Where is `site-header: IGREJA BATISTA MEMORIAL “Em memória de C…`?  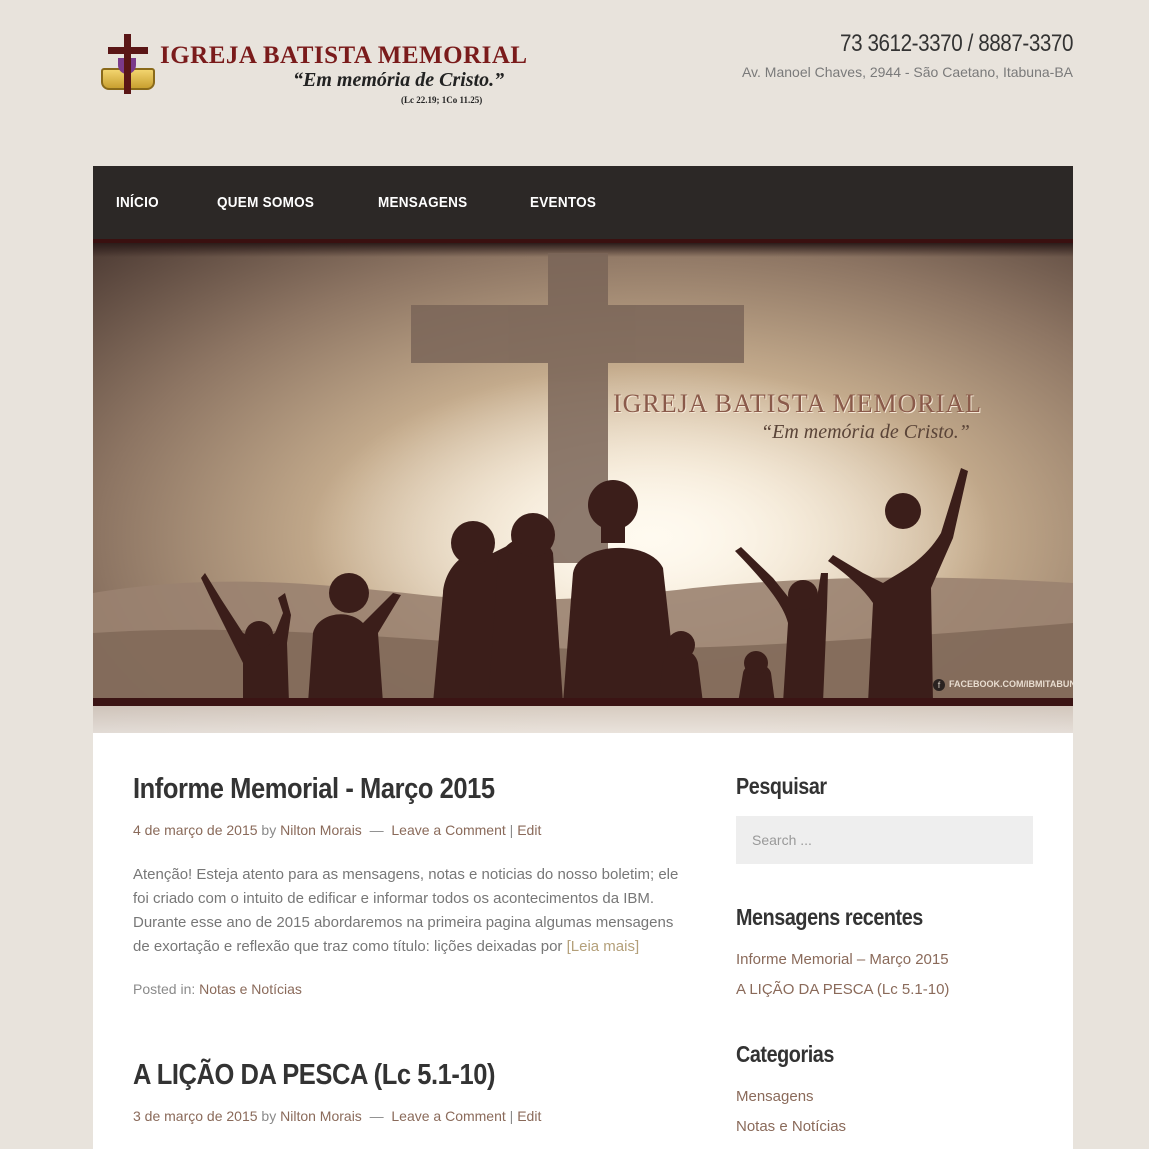 site-header: IGREJA BATISTA MEMORIAL “Em memória de C… is located at coordinates (583, 83).